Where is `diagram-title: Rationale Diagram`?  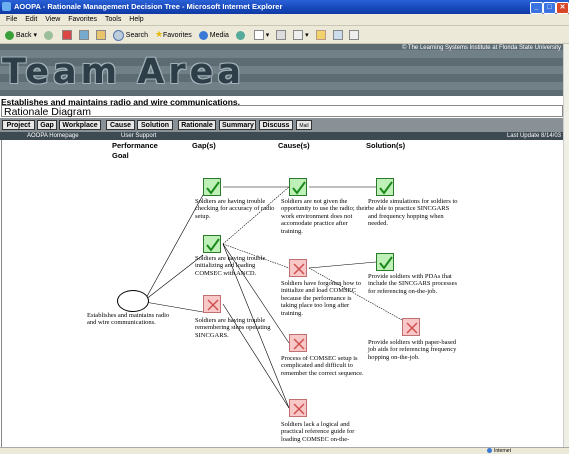
diagram-title: Rationale Diagram is located at coordinates (282, 111).